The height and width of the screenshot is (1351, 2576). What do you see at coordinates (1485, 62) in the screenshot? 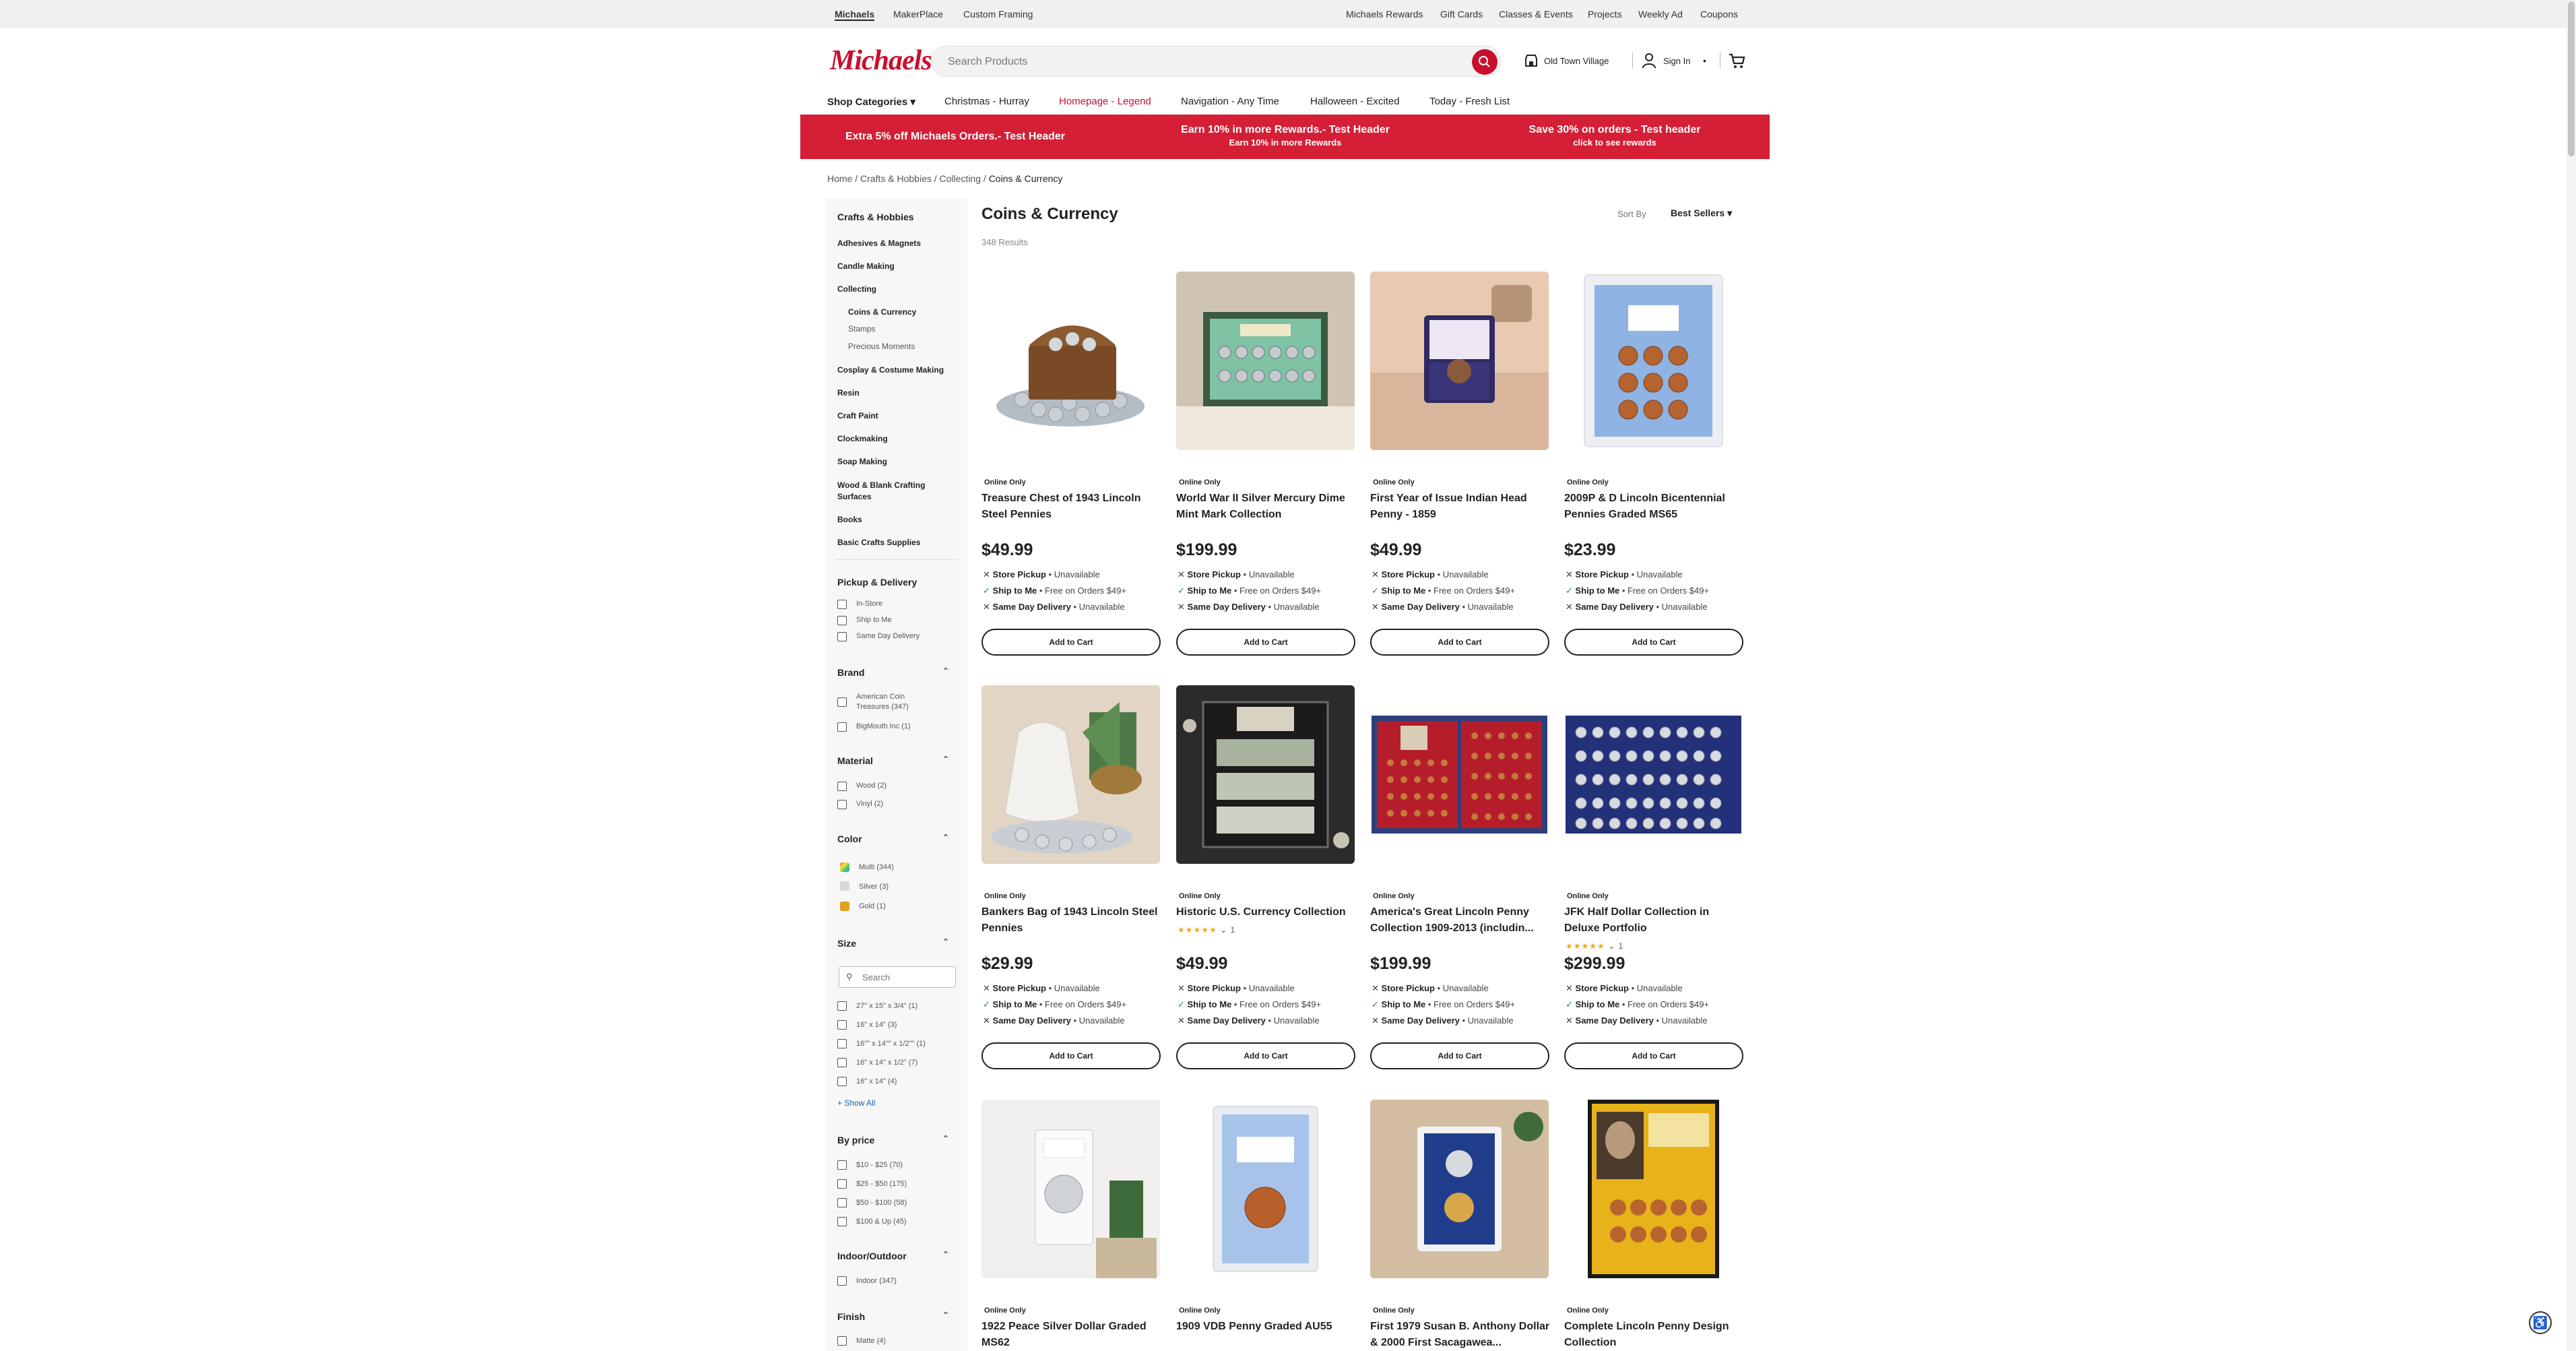
I see `search-button` at bounding box center [1485, 62].